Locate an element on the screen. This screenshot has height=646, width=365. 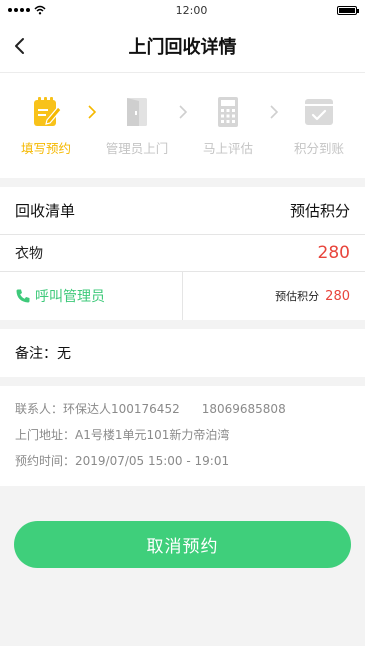
page-title: 上门回收详情 is located at coordinates (182, 47).